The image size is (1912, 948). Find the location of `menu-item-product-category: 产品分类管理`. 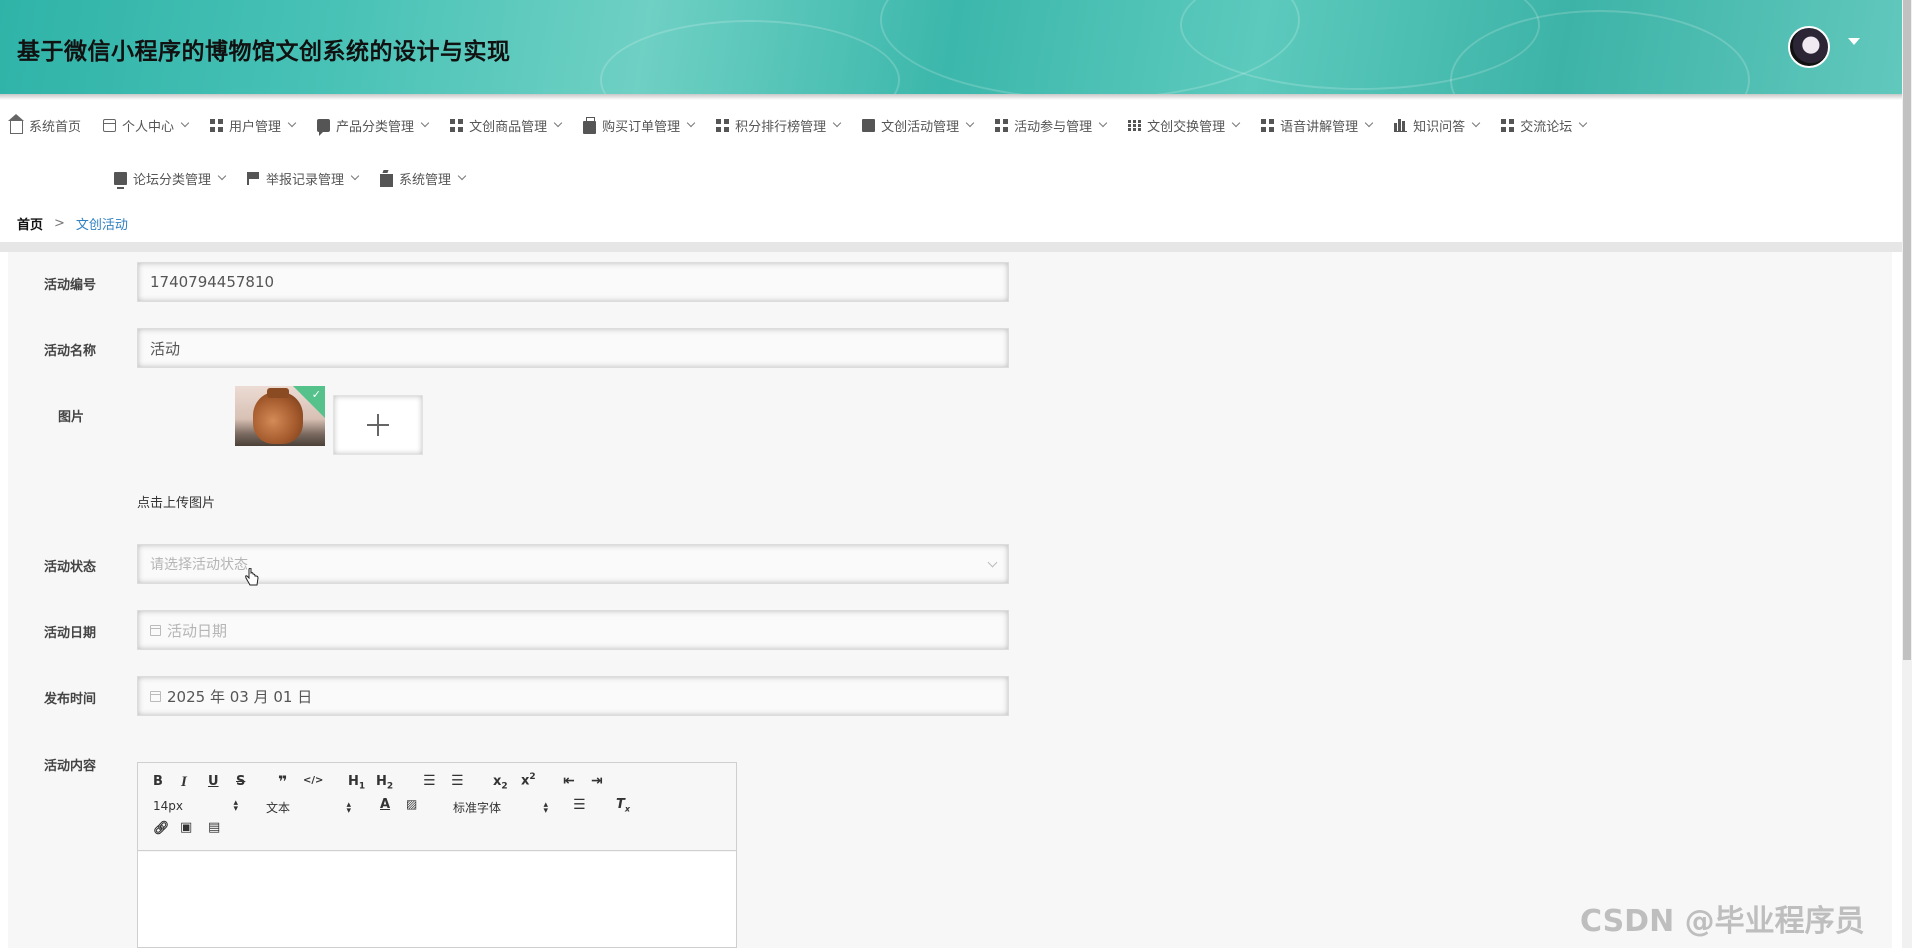

menu-item-product-category: 产品分类管理 is located at coordinates (373, 126).